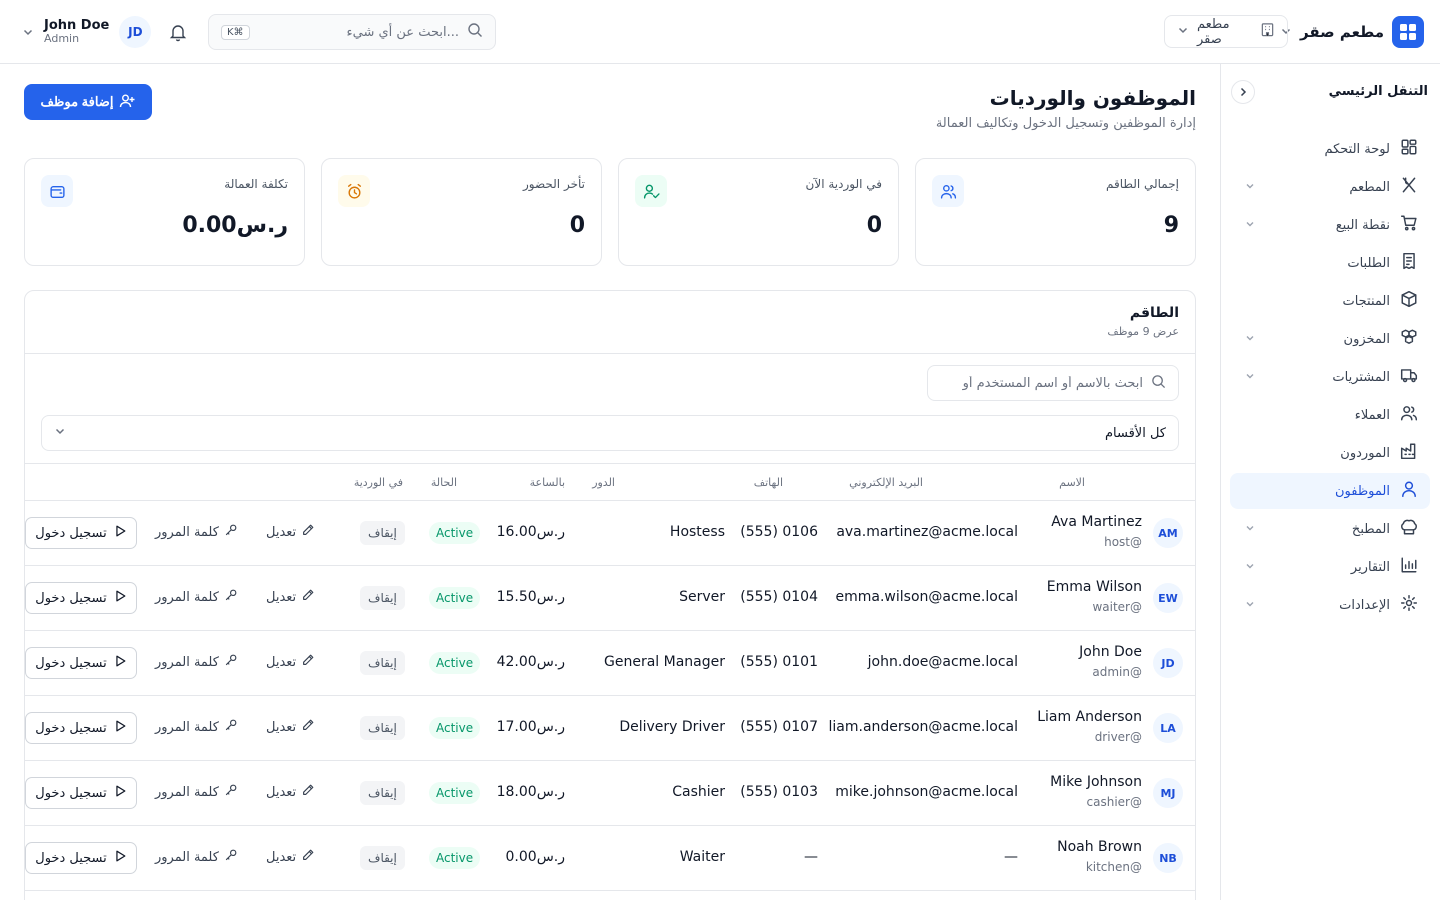 This screenshot has height=900, width=1440. I want to click on employee-role: General Manager, so click(664, 662).